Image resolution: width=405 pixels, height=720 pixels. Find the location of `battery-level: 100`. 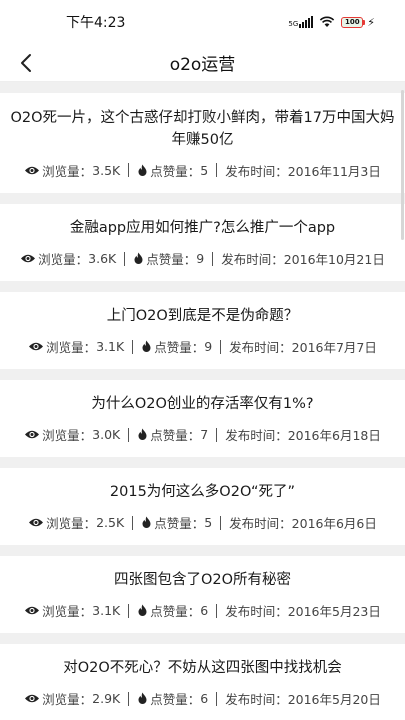

battery-level: 100 is located at coordinates (352, 22).